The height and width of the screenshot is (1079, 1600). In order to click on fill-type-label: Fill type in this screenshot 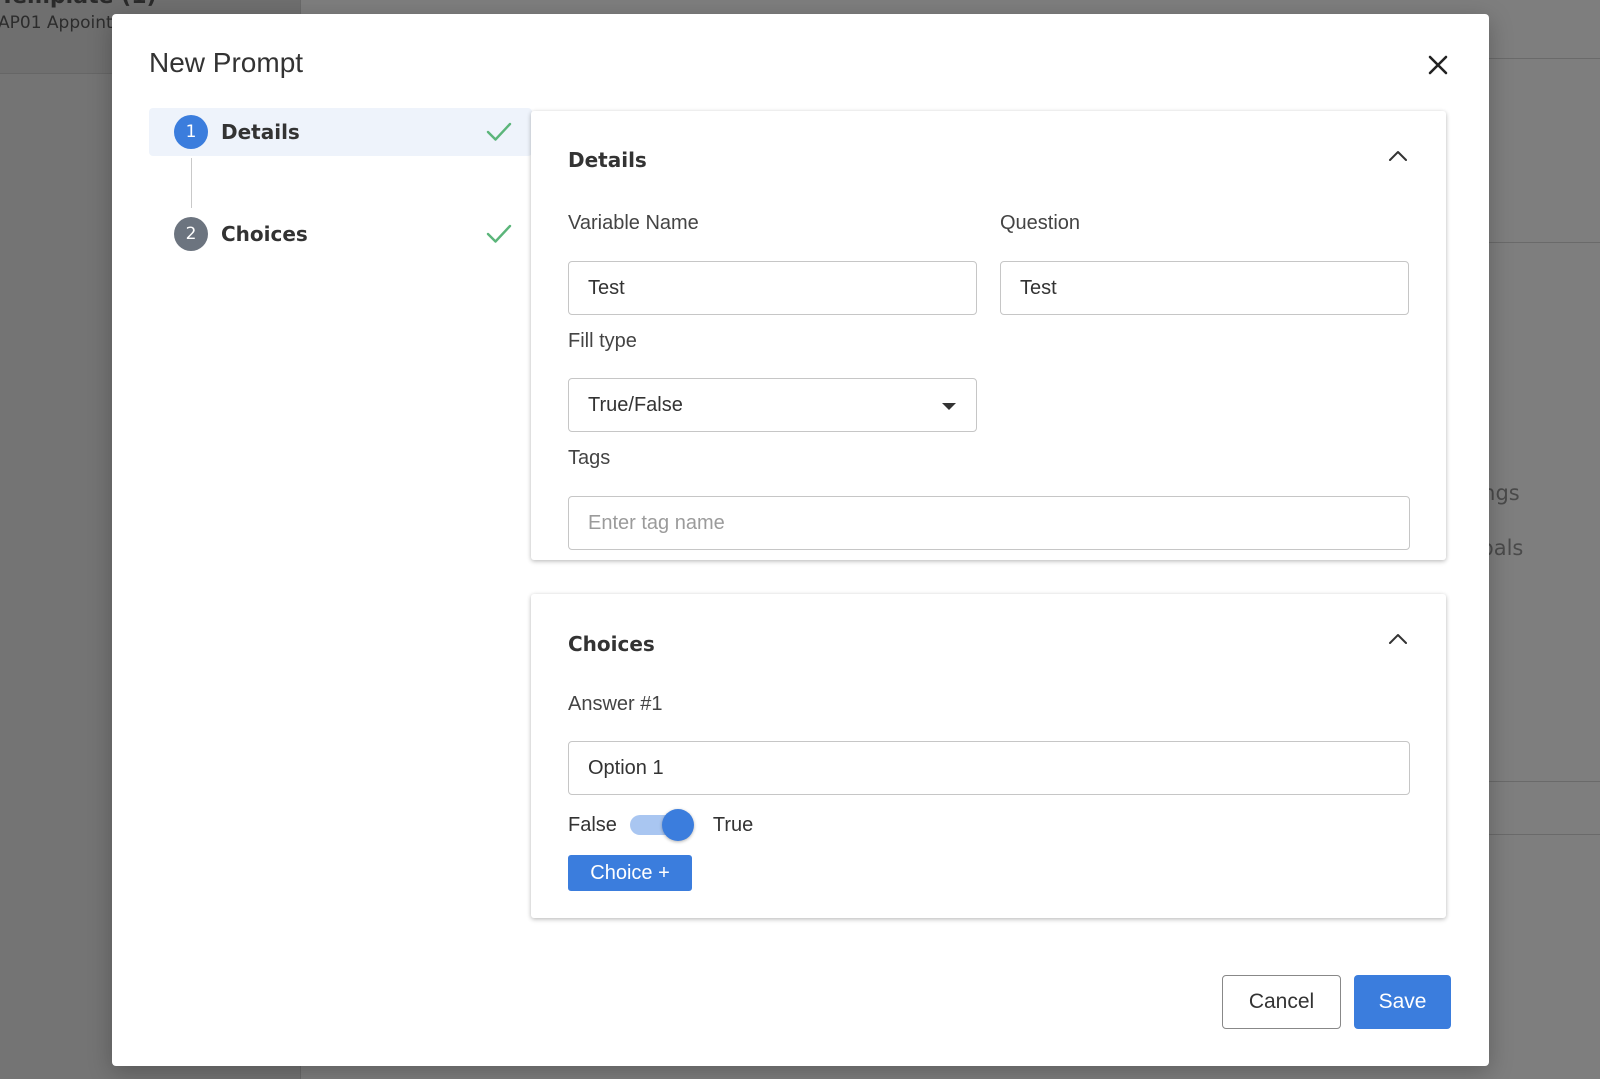, I will do `click(602, 341)`.